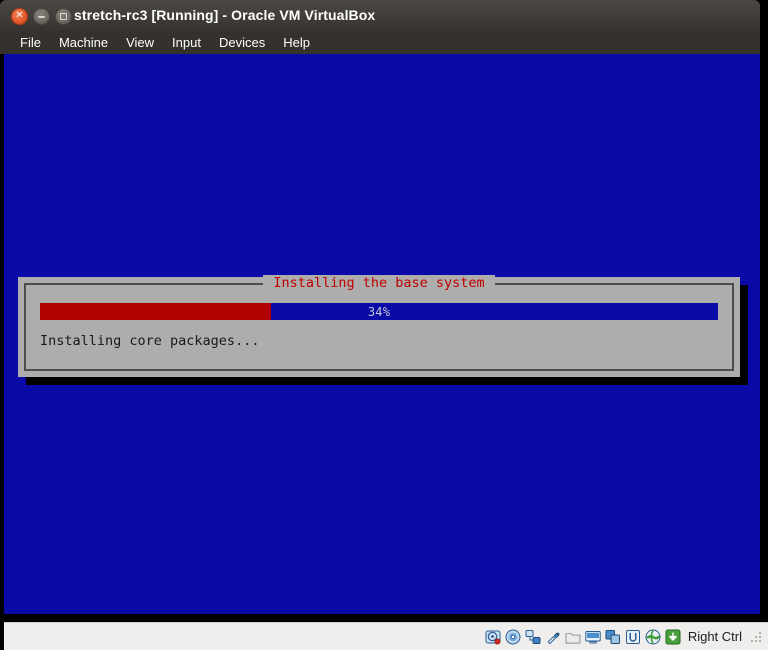 The height and width of the screenshot is (650, 768). I want to click on host-key-label: Right Ctrl, so click(714, 636).